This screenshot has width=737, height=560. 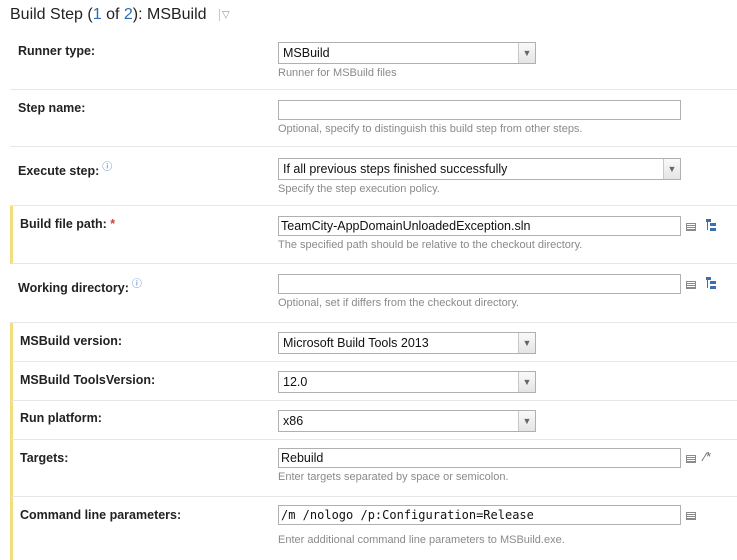 What do you see at coordinates (479, 110) in the screenshot?
I see `step-name-input` at bounding box center [479, 110].